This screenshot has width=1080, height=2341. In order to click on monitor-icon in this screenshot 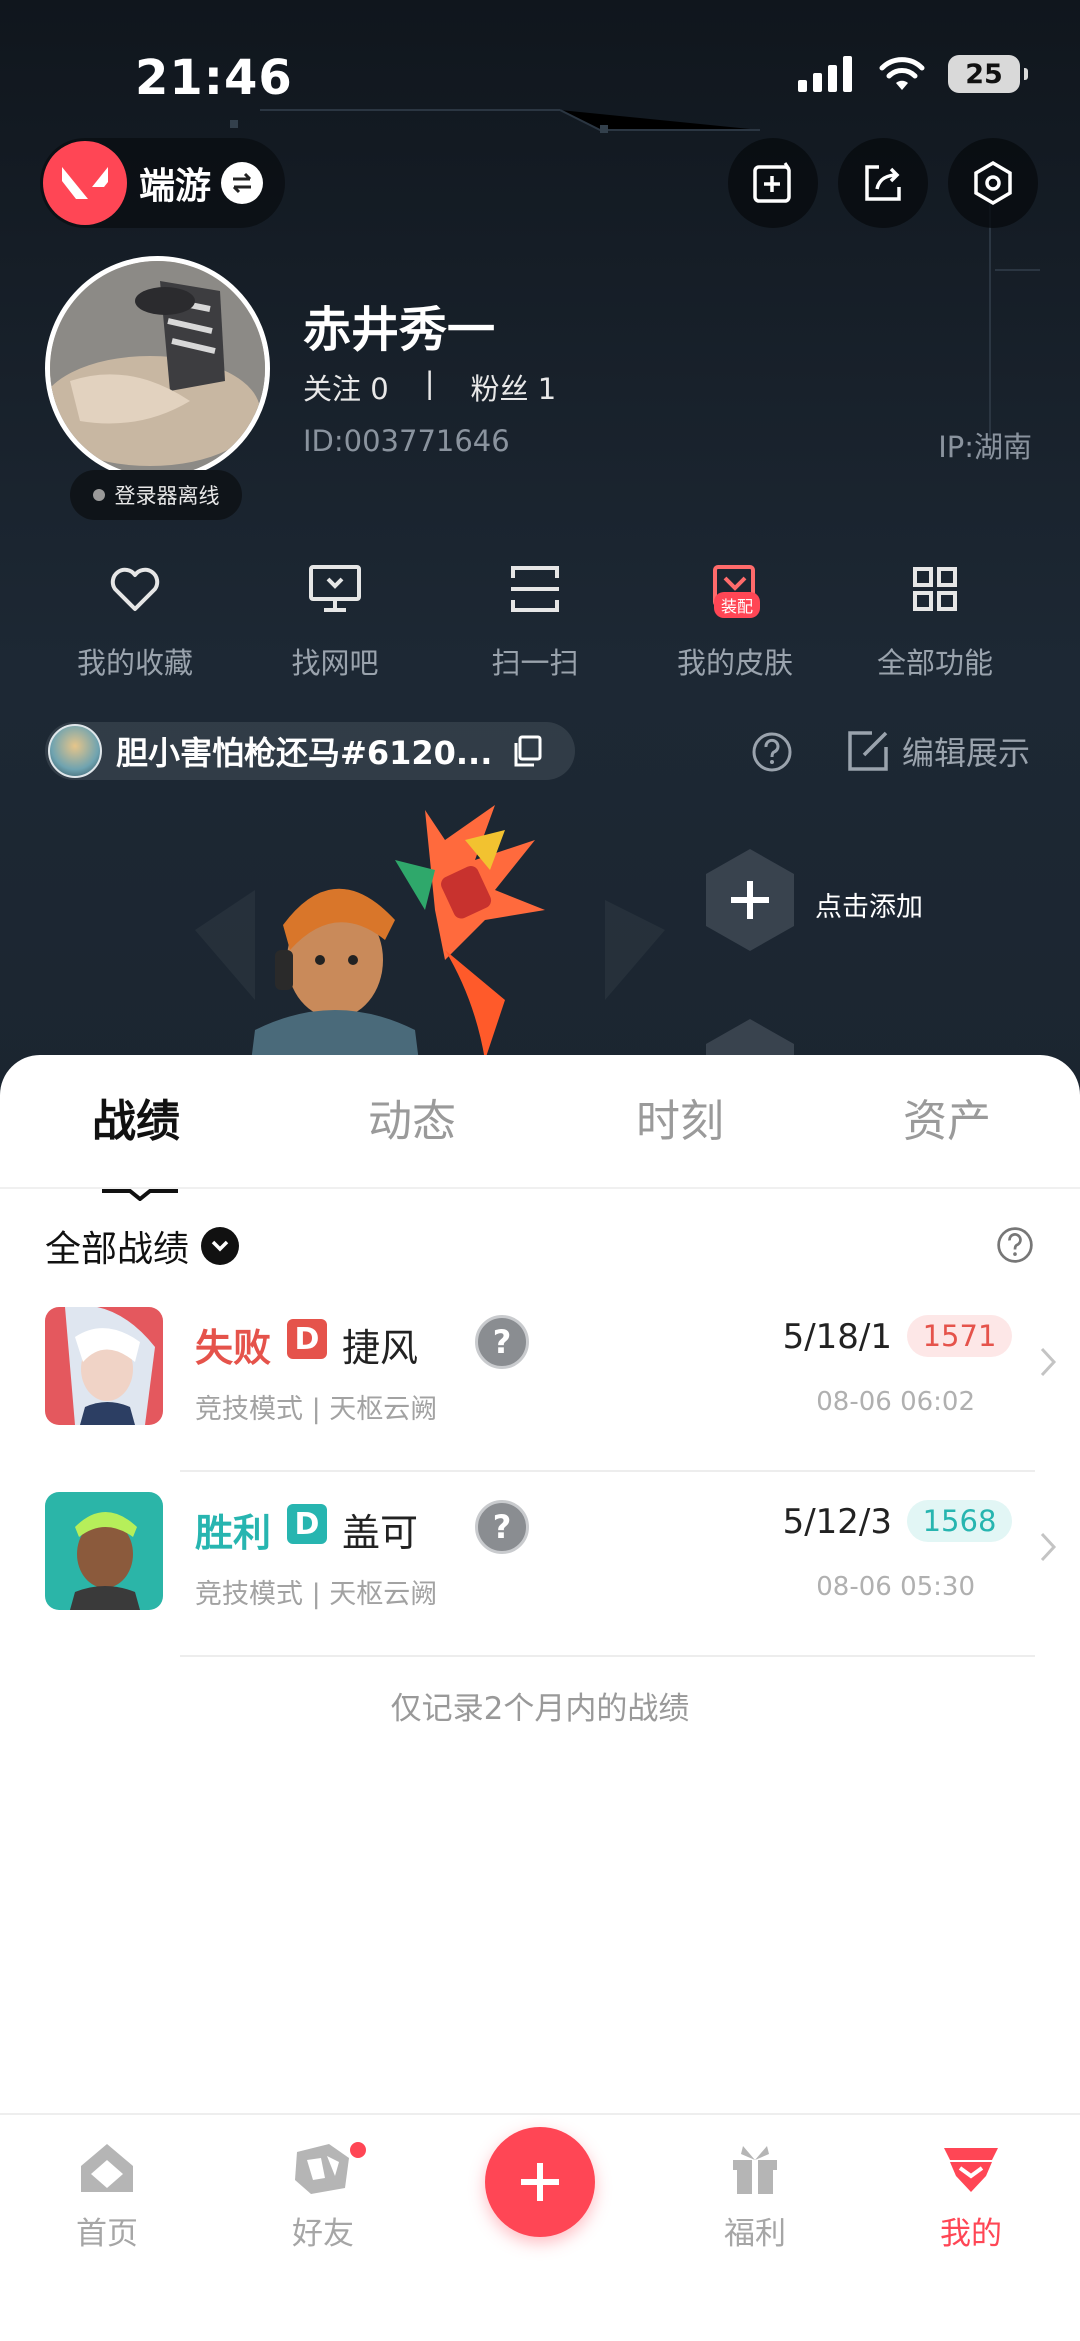, I will do `click(335, 589)`.